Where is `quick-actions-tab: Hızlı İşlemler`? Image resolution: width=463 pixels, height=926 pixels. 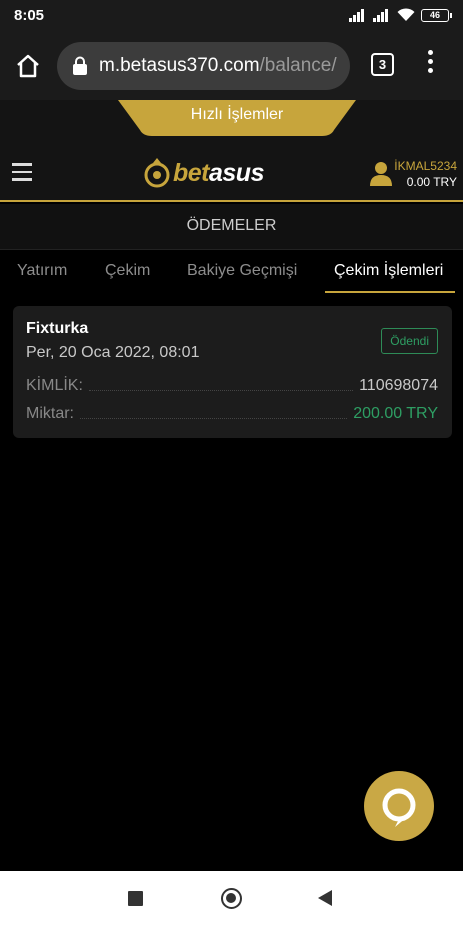 quick-actions-tab: Hızlı İşlemler is located at coordinates (237, 118).